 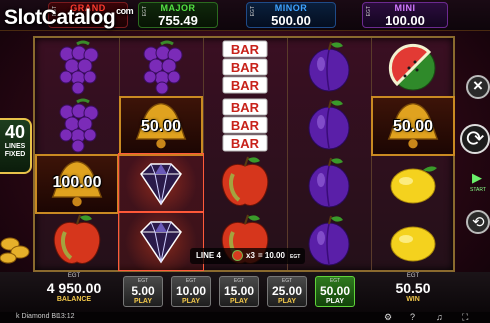 I want to click on lines-fixed-label: FIXED, so click(x=15, y=154).